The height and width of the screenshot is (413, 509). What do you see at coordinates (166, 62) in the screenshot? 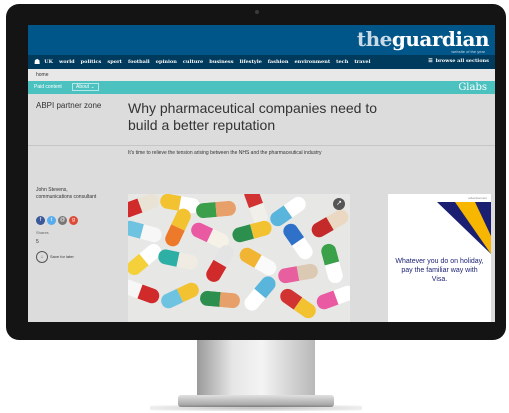
I see `nav-item-opinion: opinion` at bounding box center [166, 62].